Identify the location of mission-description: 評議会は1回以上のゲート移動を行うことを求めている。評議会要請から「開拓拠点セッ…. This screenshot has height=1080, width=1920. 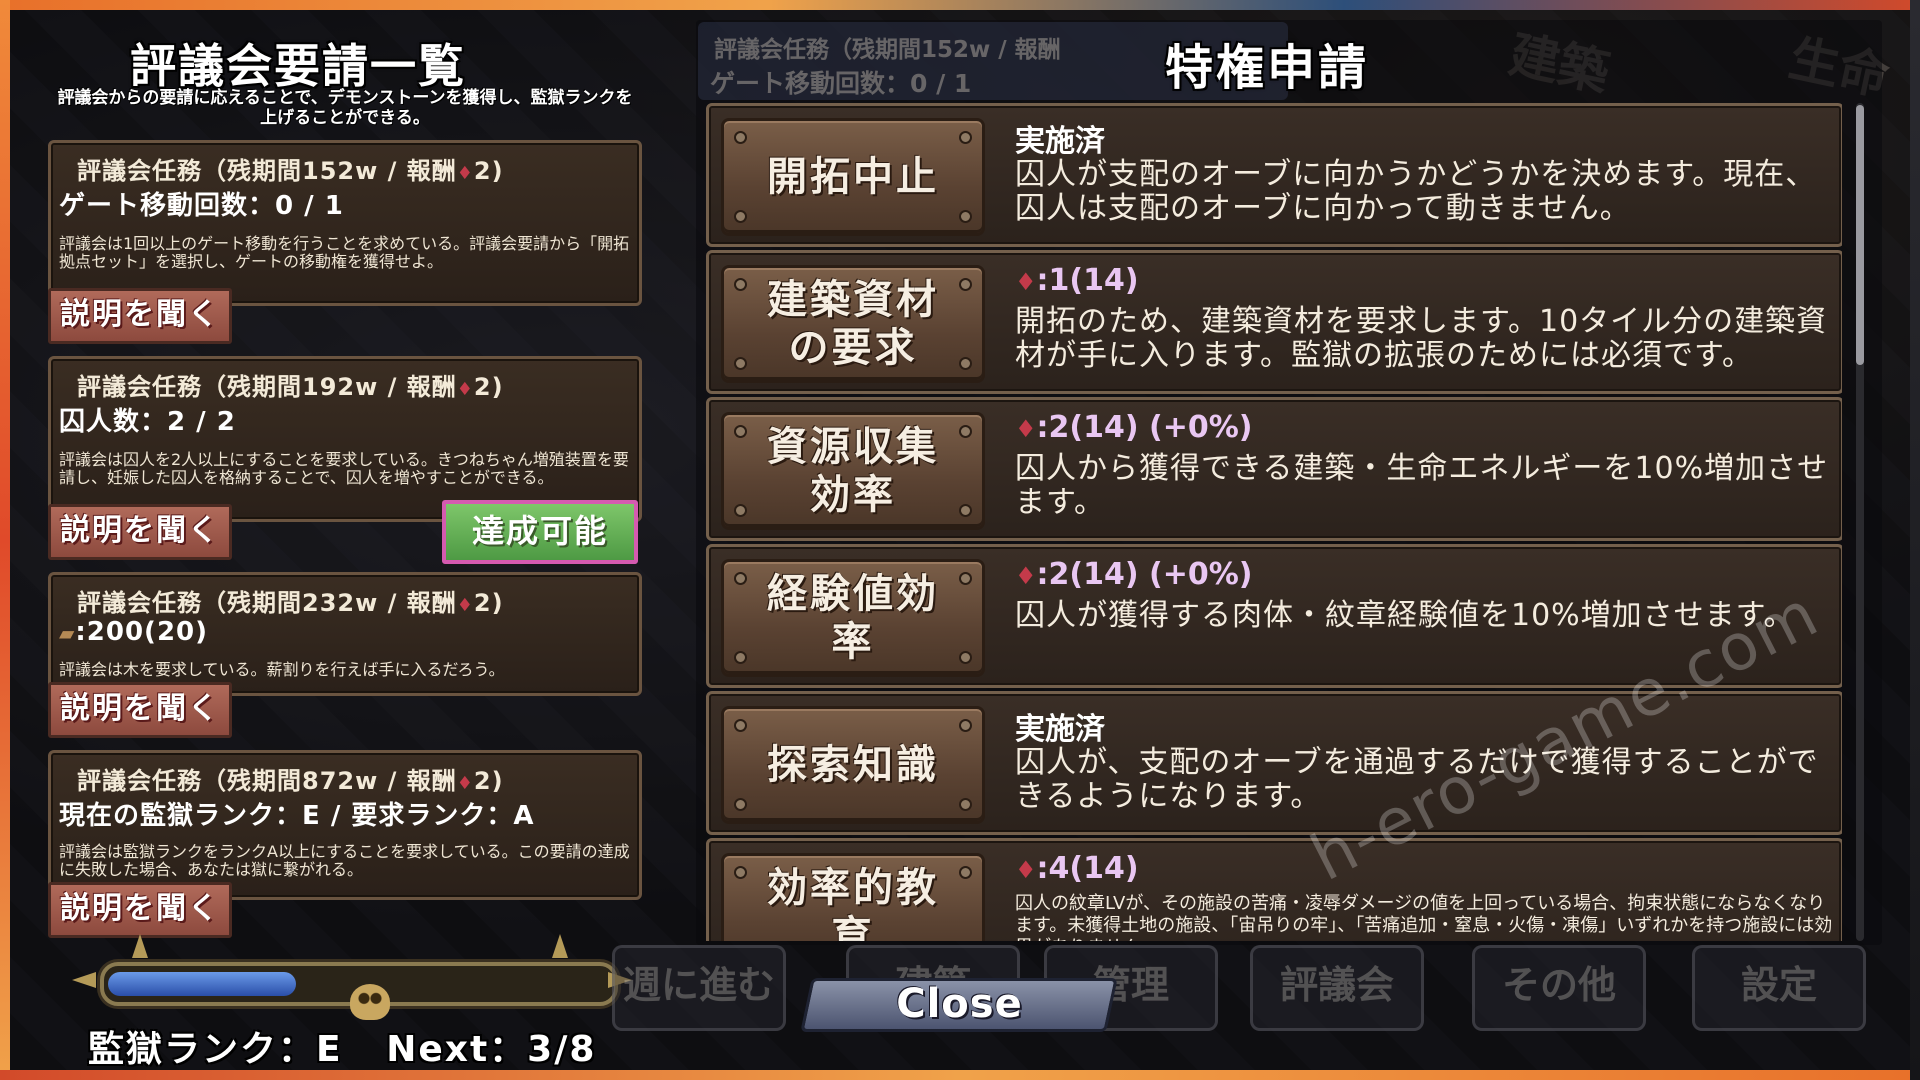
(344, 252).